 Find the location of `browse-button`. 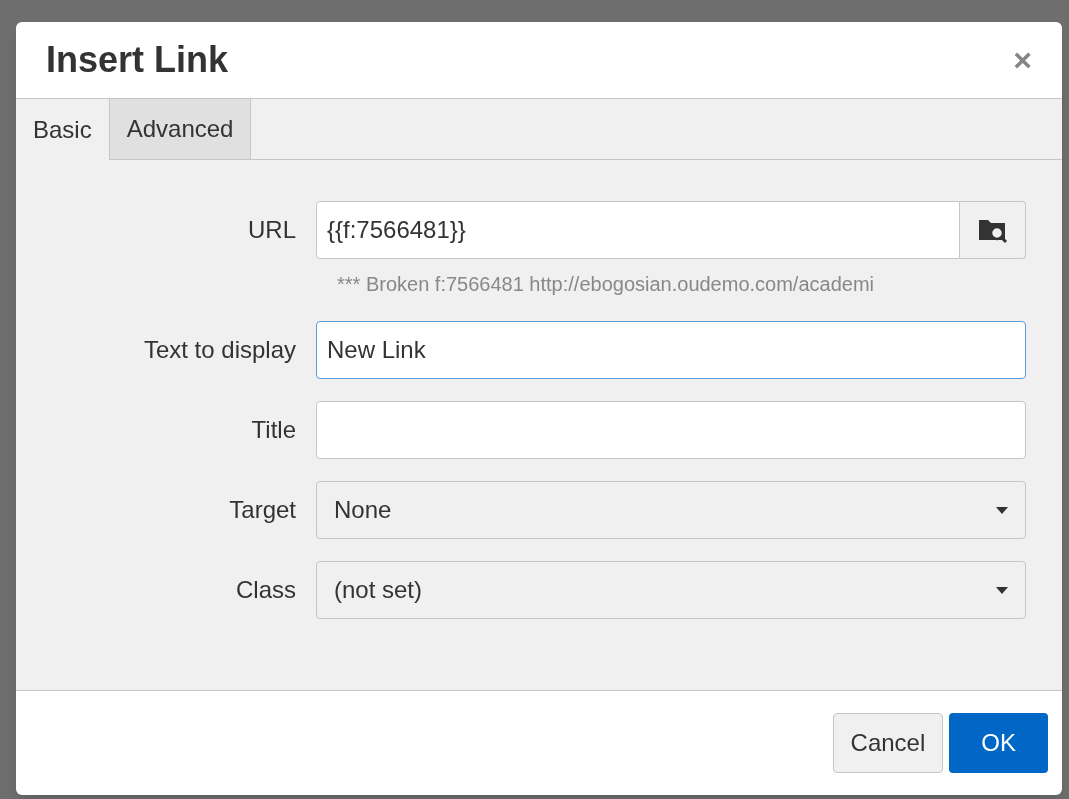

browse-button is located at coordinates (993, 230).